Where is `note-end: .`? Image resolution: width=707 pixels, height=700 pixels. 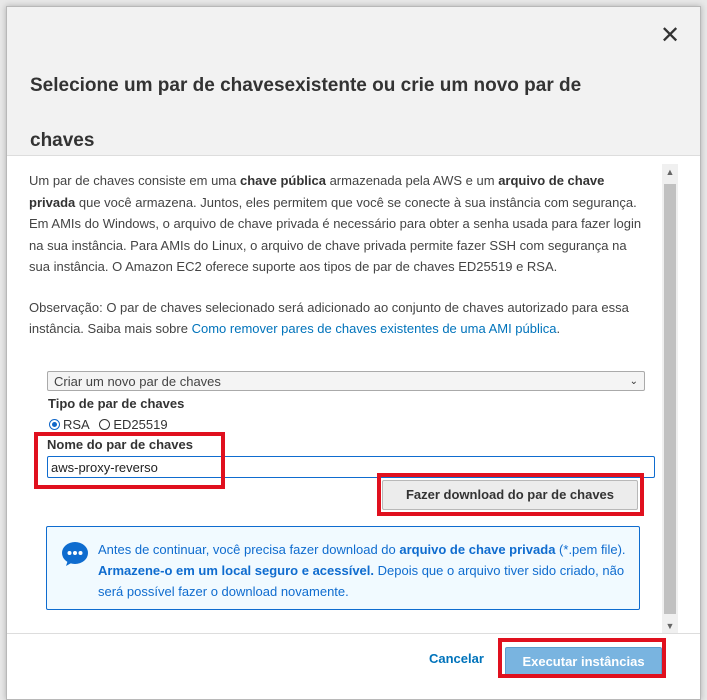
note-end: . is located at coordinates (558, 328).